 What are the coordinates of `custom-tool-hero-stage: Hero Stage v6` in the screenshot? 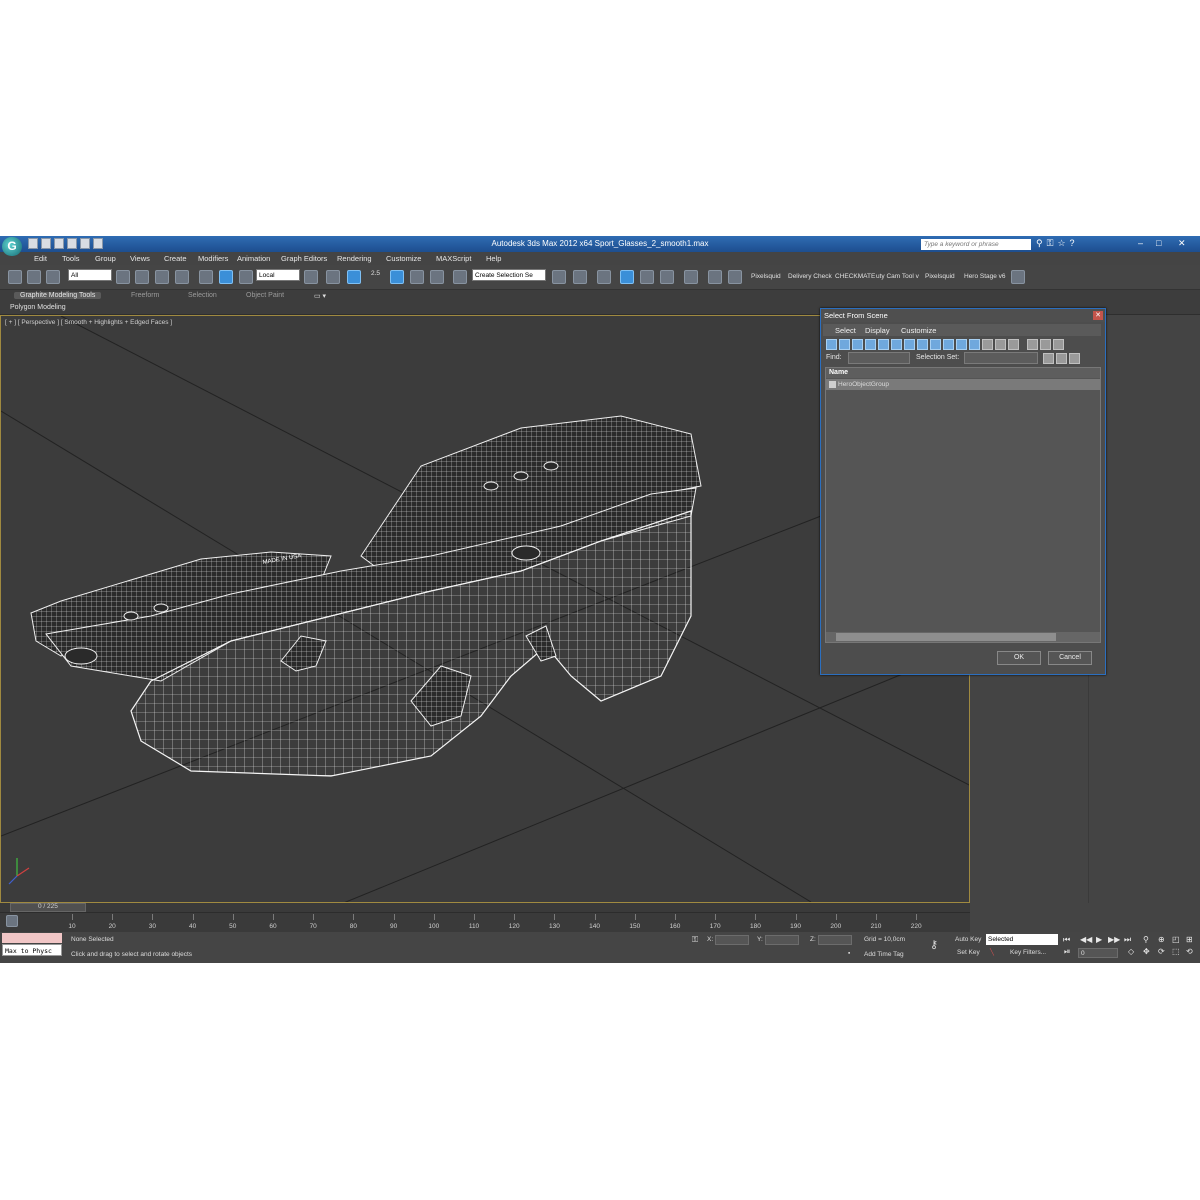 It's located at (985, 276).